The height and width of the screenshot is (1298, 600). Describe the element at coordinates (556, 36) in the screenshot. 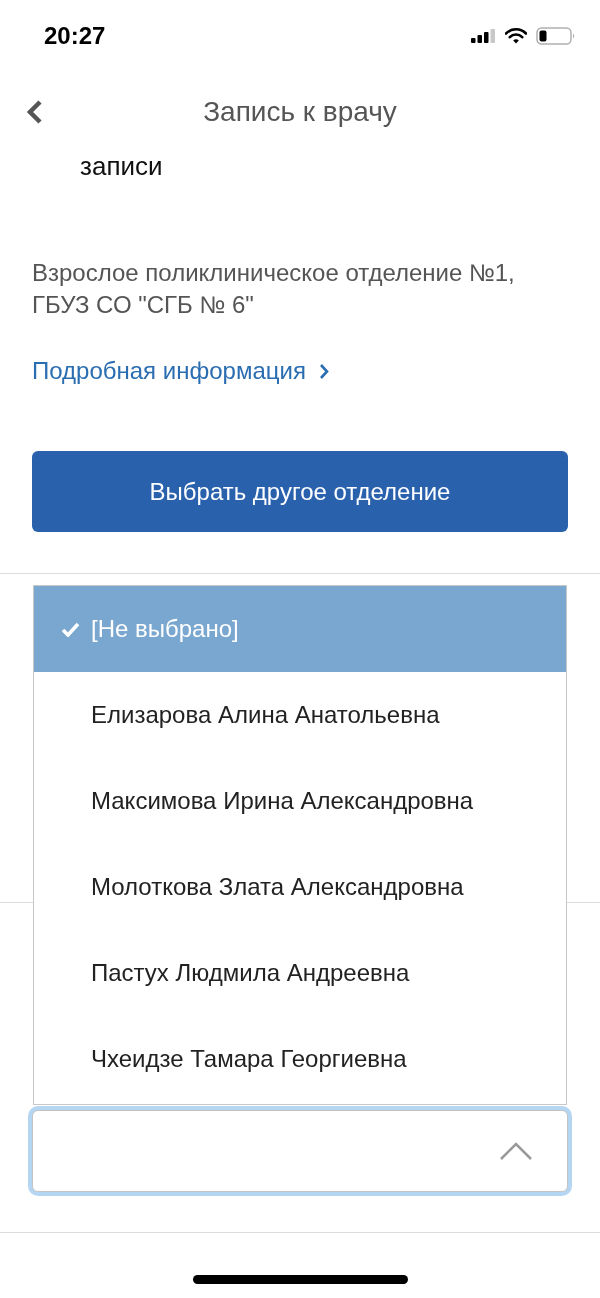

I see `battery-icon` at that location.